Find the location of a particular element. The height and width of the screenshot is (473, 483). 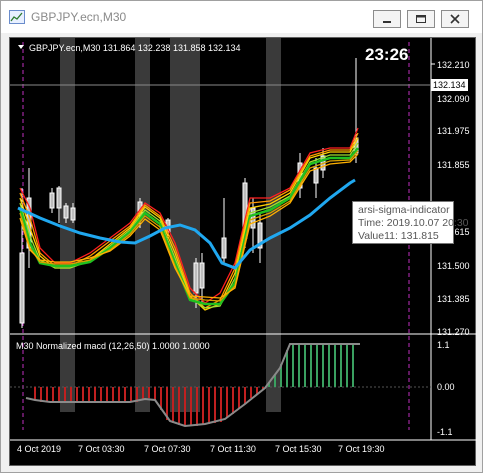

restore-icon is located at coordinates (421, 19).